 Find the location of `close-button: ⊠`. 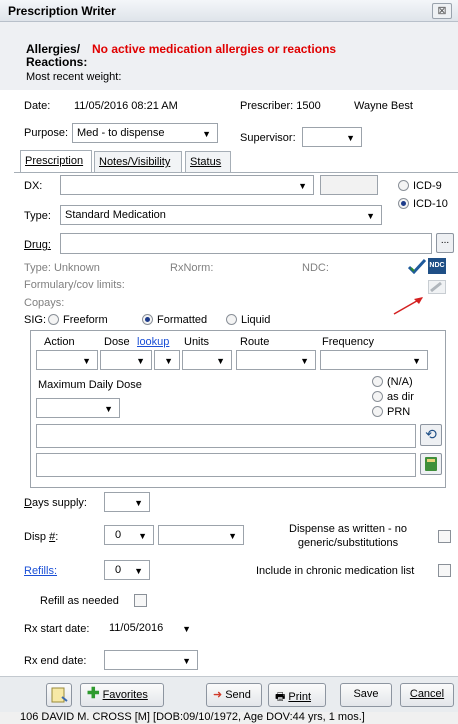

close-button: ⊠ is located at coordinates (442, 11).